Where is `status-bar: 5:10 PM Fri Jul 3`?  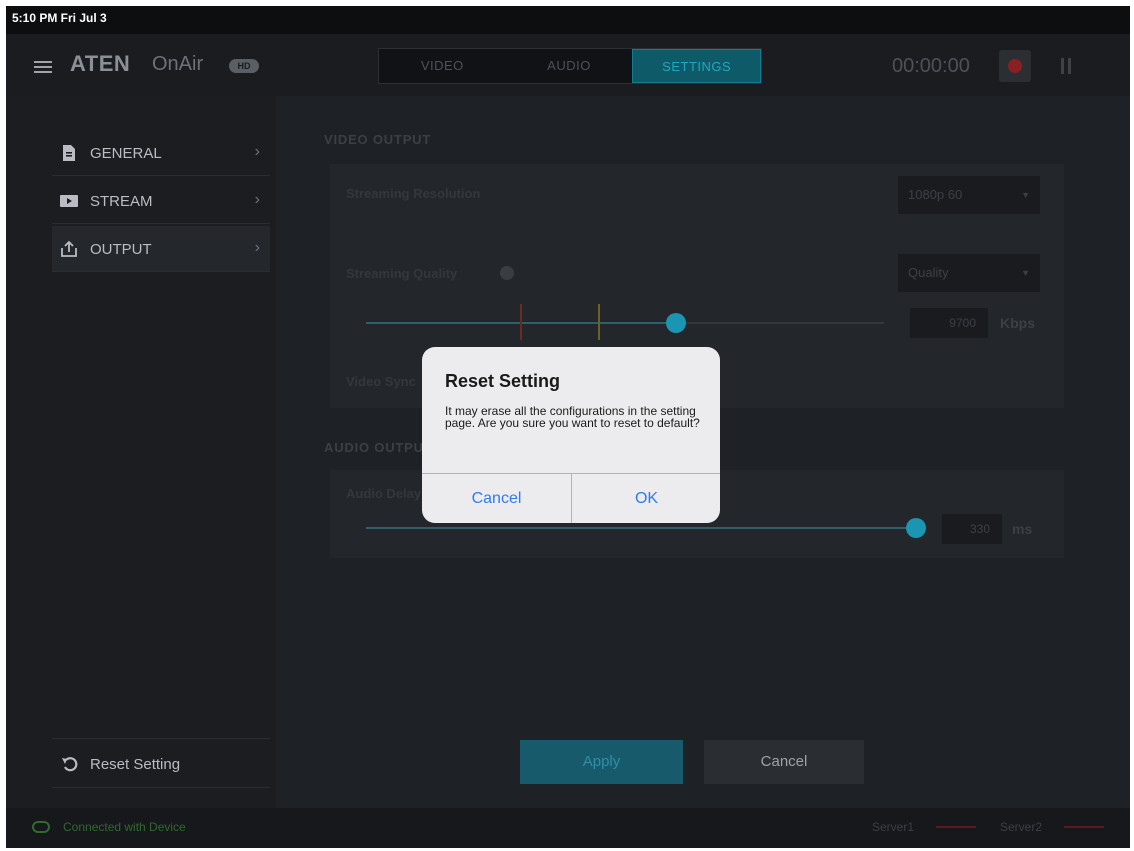 status-bar: 5:10 PM Fri Jul 3 is located at coordinates (568, 20).